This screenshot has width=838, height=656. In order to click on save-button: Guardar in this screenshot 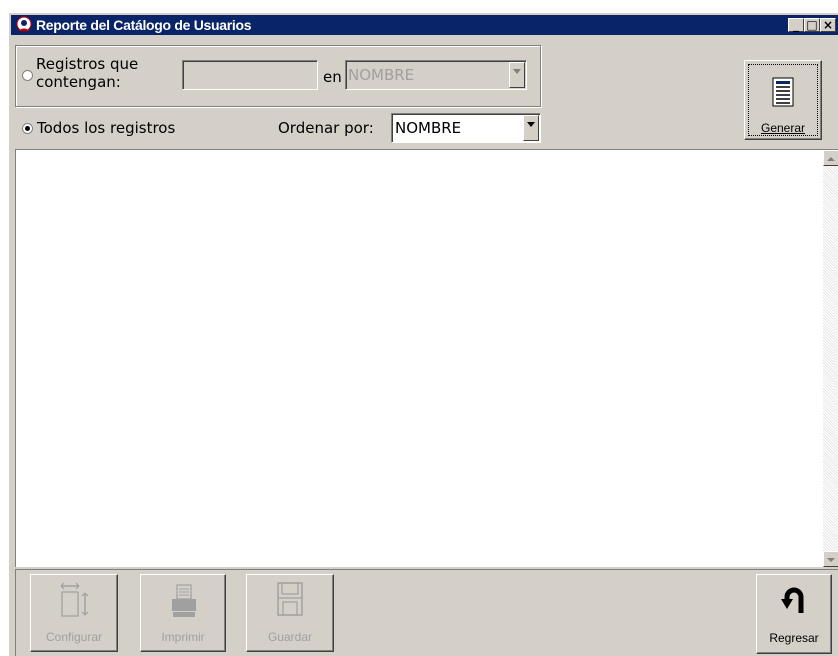, I will do `click(290, 613)`.